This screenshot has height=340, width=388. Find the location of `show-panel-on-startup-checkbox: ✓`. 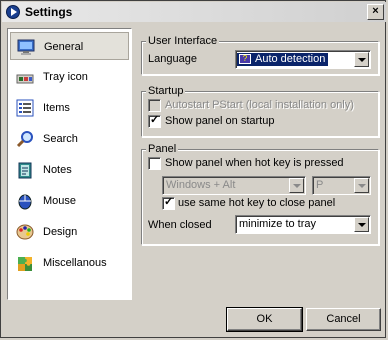

show-panel-on-startup-checkbox: ✓ is located at coordinates (154, 121).